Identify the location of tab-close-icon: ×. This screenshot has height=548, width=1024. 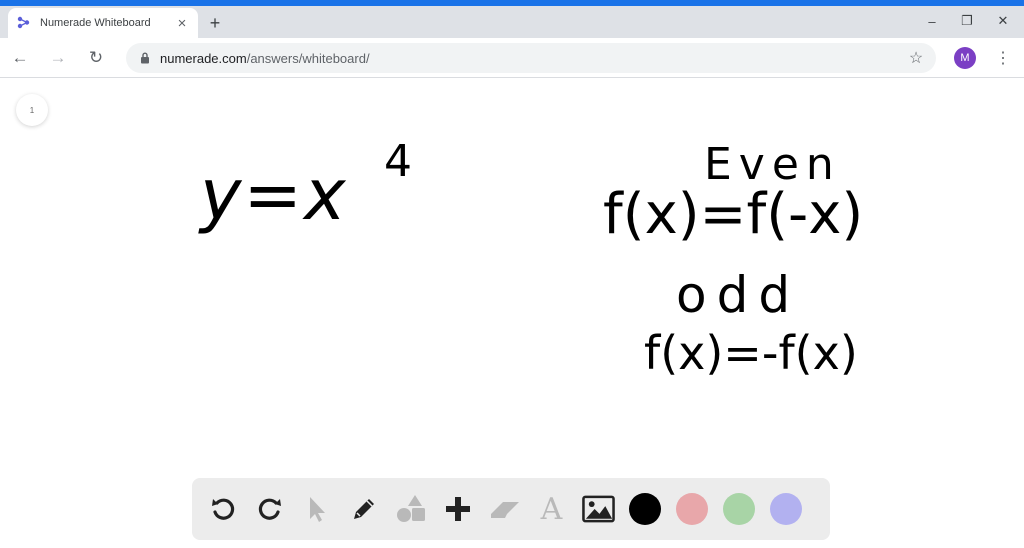
(182, 23).